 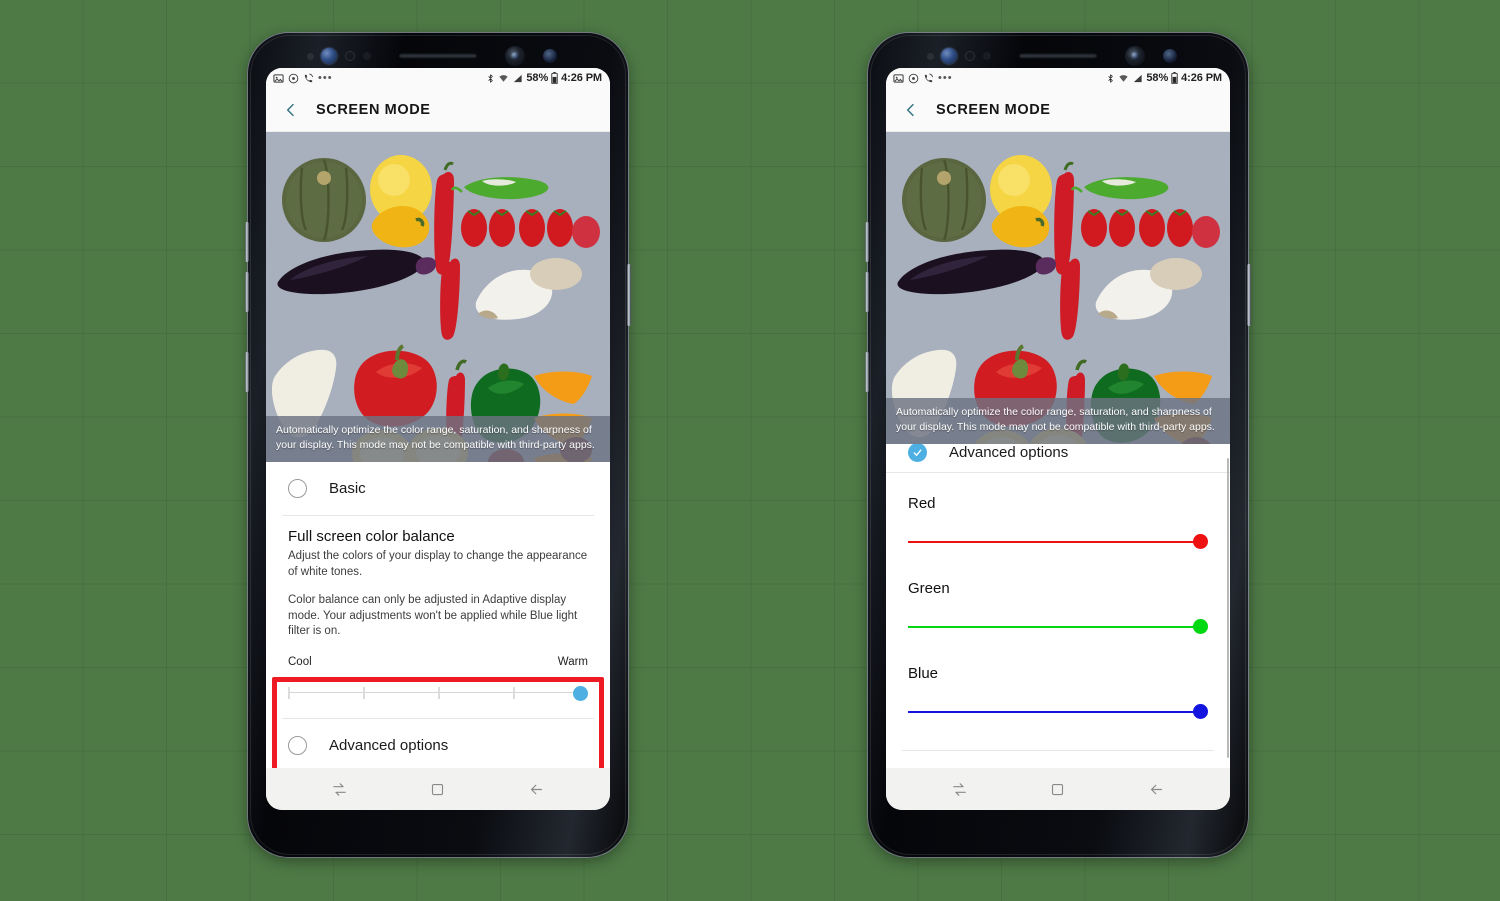 I want to click on front-sensor-bezel-left, so click(x=438, y=56).